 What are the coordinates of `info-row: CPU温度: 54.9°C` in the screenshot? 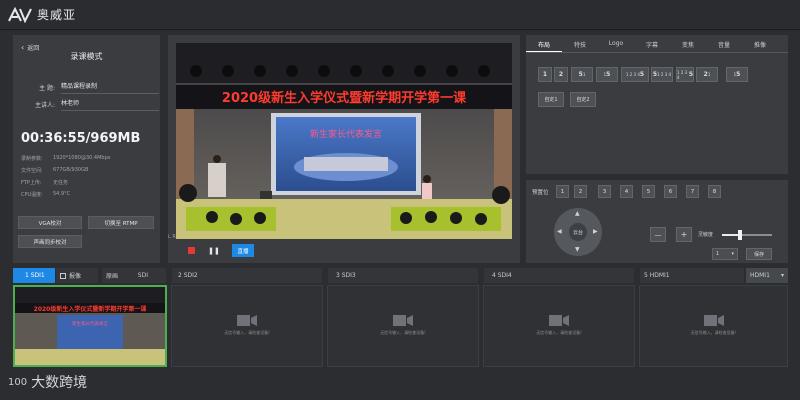 It's located at (88, 194).